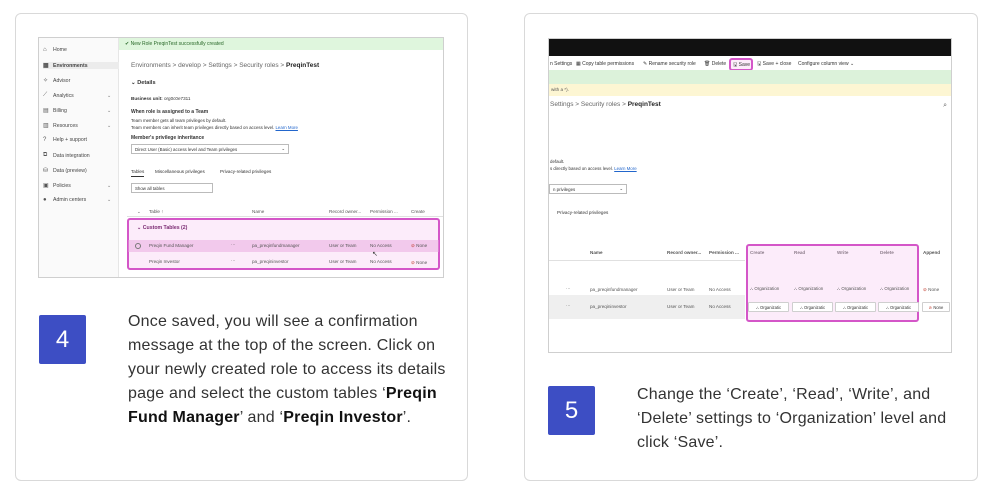  What do you see at coordinates (826, 64) in the screenshot?
I see `cmd-configure-view: Configure column view ⌄` at bounding box center [826, 64].